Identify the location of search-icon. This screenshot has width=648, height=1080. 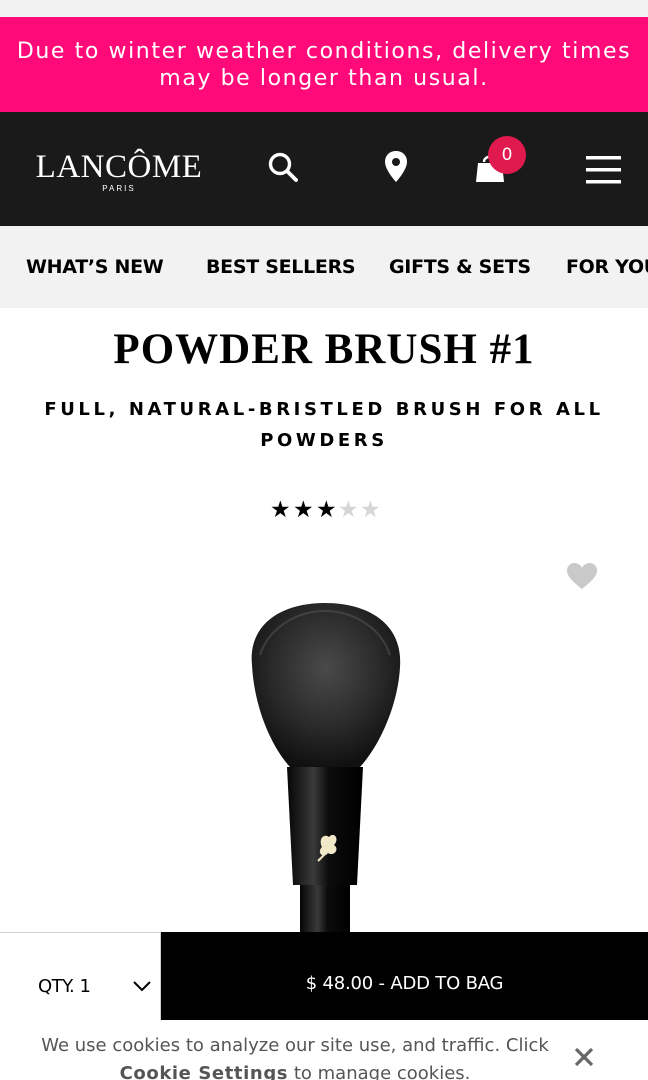
(283, 167).